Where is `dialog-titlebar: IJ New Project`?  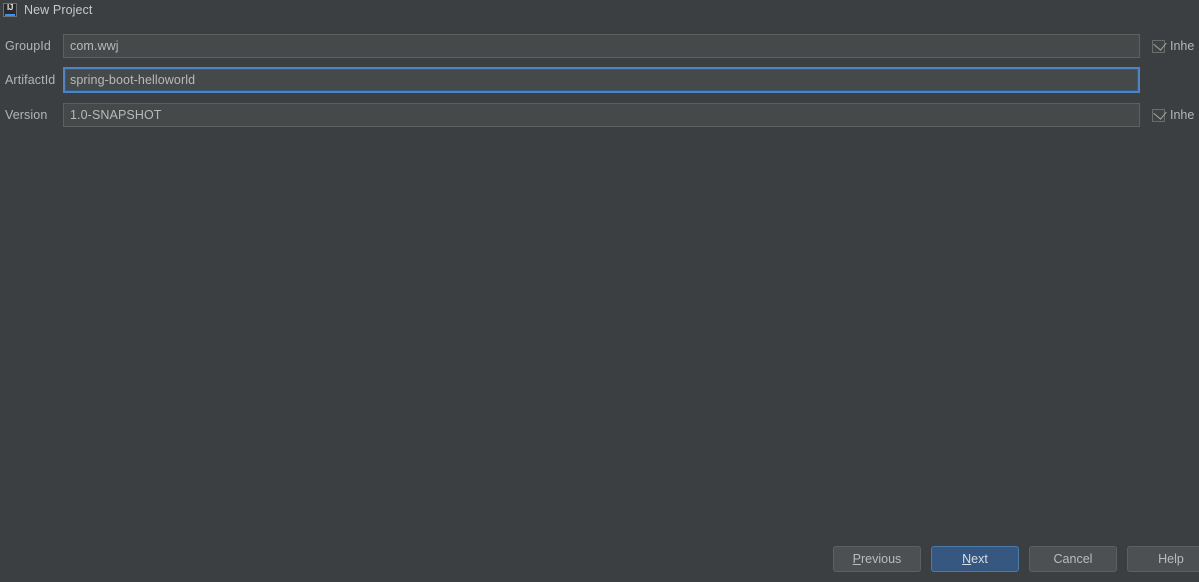
dialog-titlebar: IJ New Project is located at coordinates (599, 9).